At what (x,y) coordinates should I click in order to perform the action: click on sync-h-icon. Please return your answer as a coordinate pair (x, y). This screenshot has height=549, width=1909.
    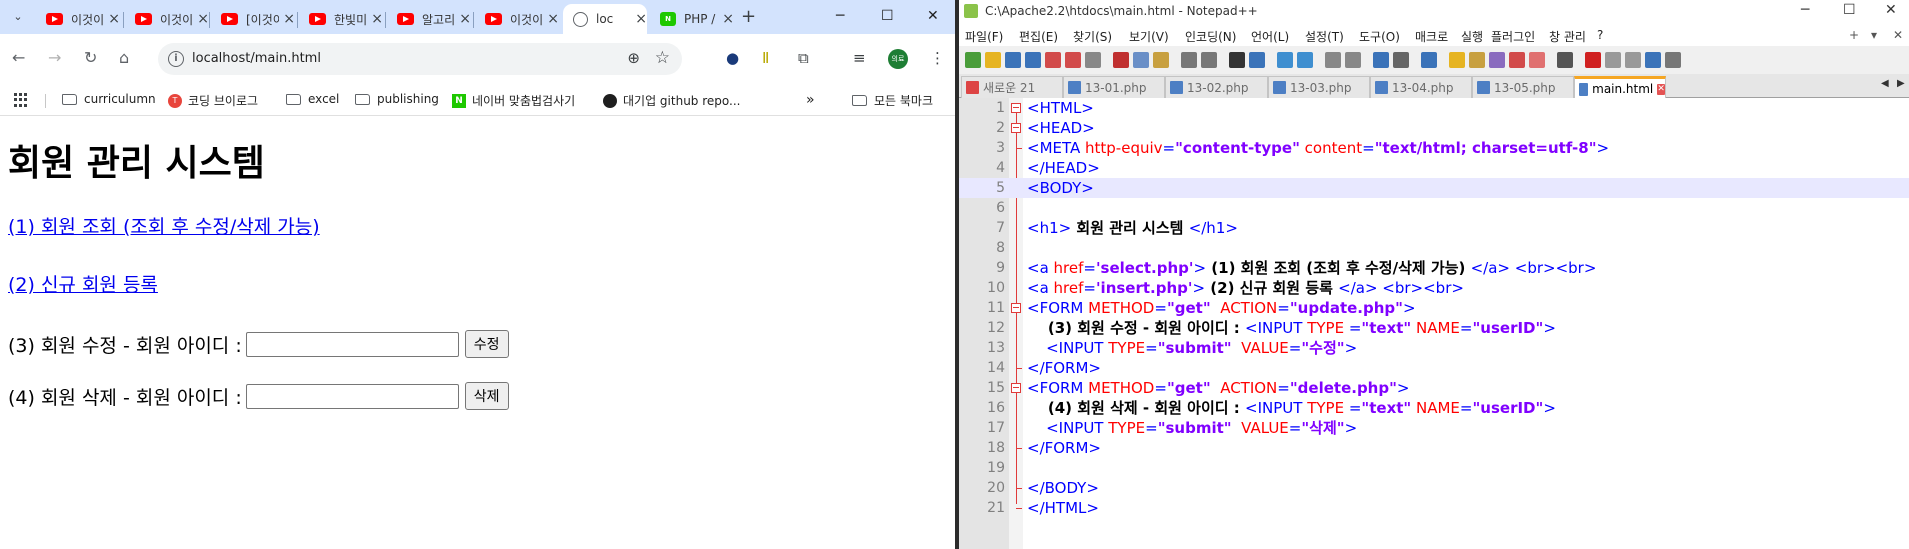
    Looking at the image, I should click on (1353, 60).